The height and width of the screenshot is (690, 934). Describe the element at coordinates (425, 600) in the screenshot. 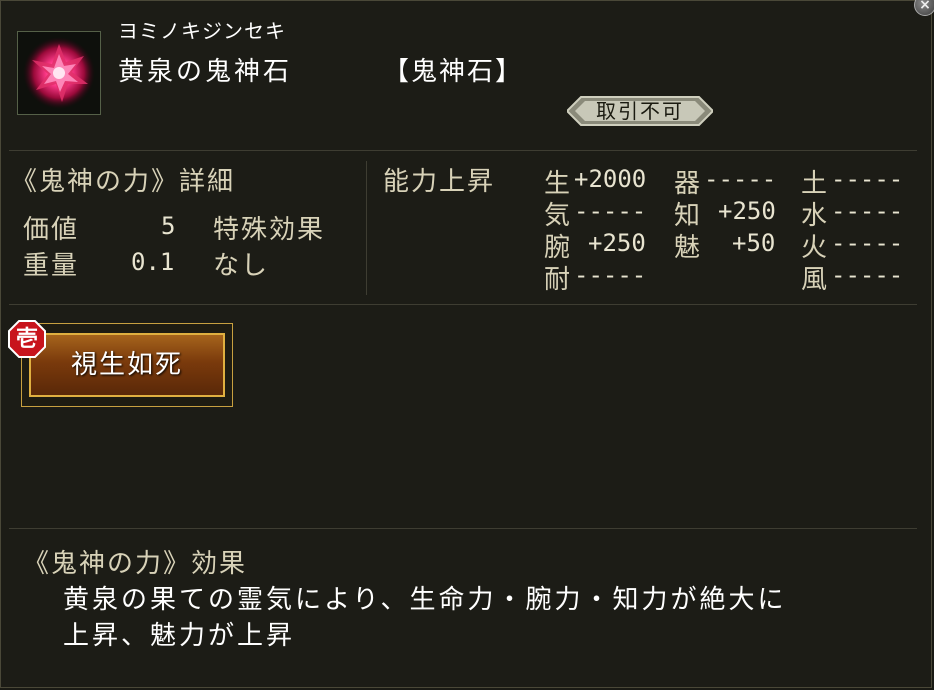

I see `effect-description-line-1: 黄泉の果ての霊気により、生命力・腕力・知力が絶大に` at that location.